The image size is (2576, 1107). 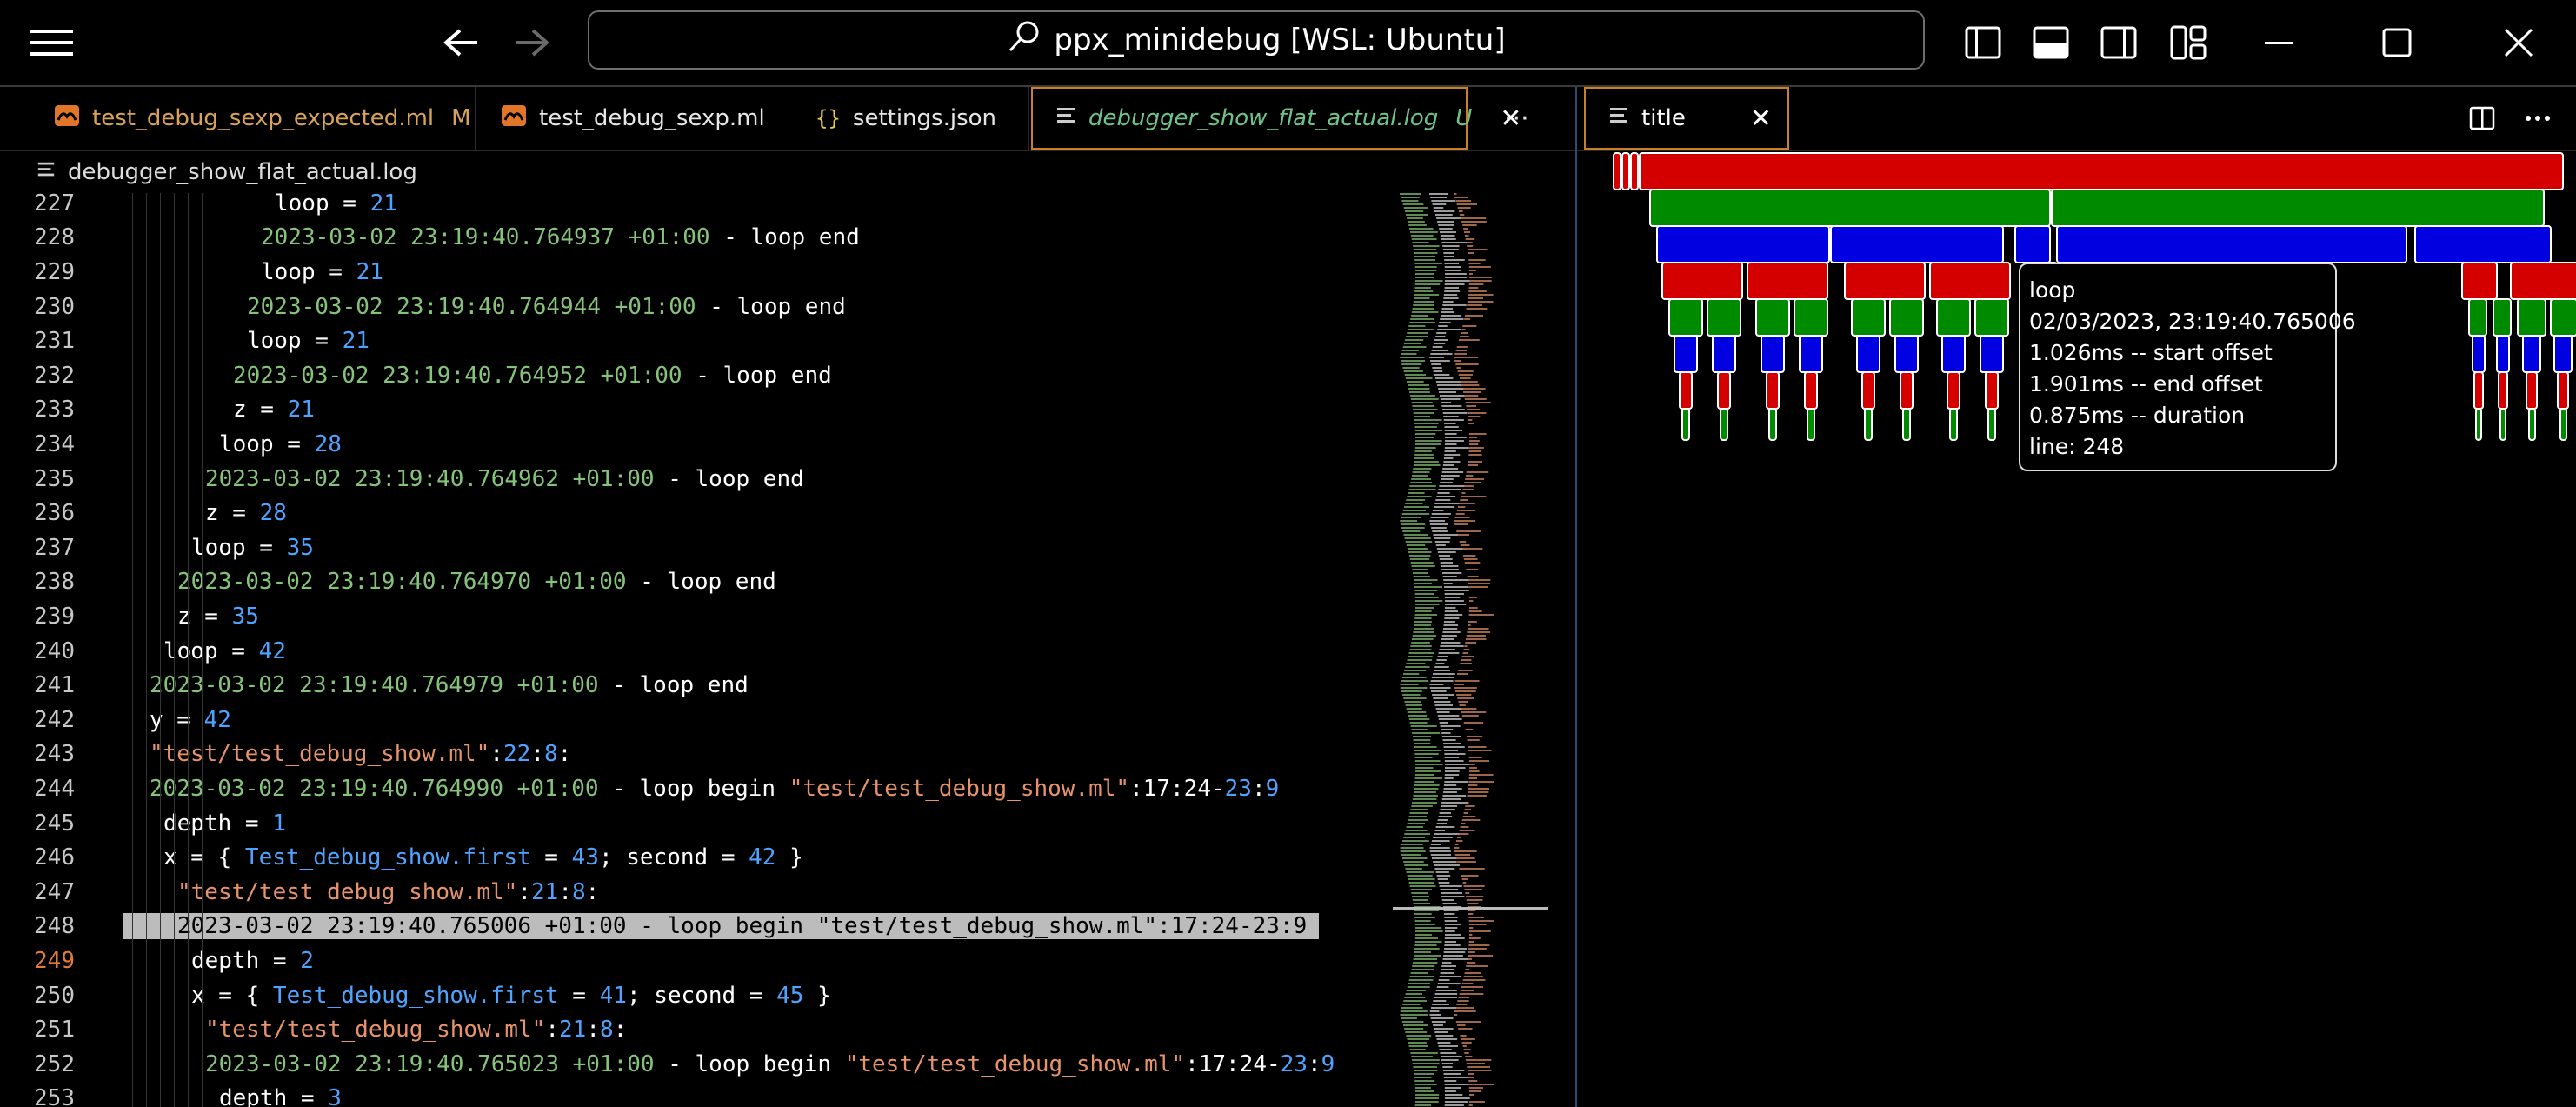 I want to click on code-line: 233 z = 21, so click(x=700, y=411).